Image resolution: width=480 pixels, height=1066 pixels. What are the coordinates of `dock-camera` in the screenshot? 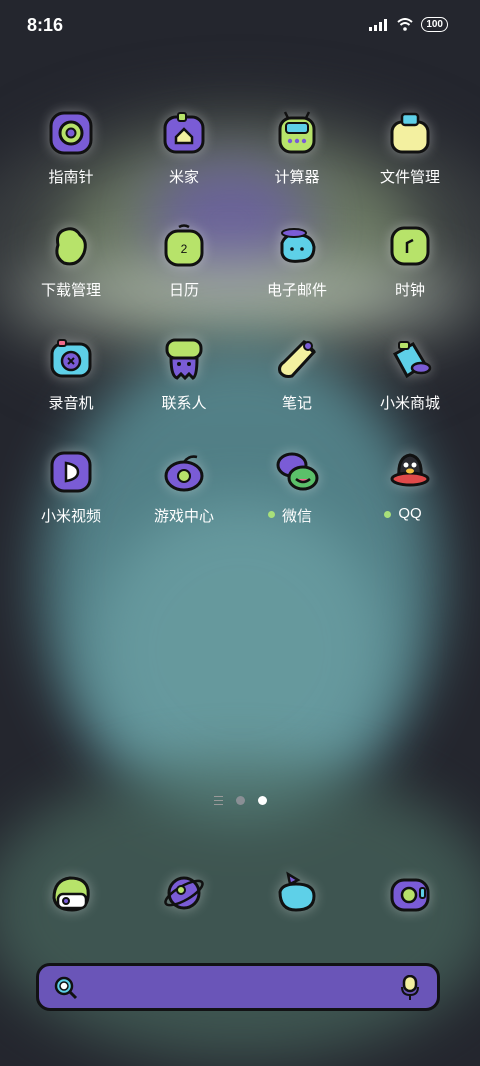 It's located at (410, 893).